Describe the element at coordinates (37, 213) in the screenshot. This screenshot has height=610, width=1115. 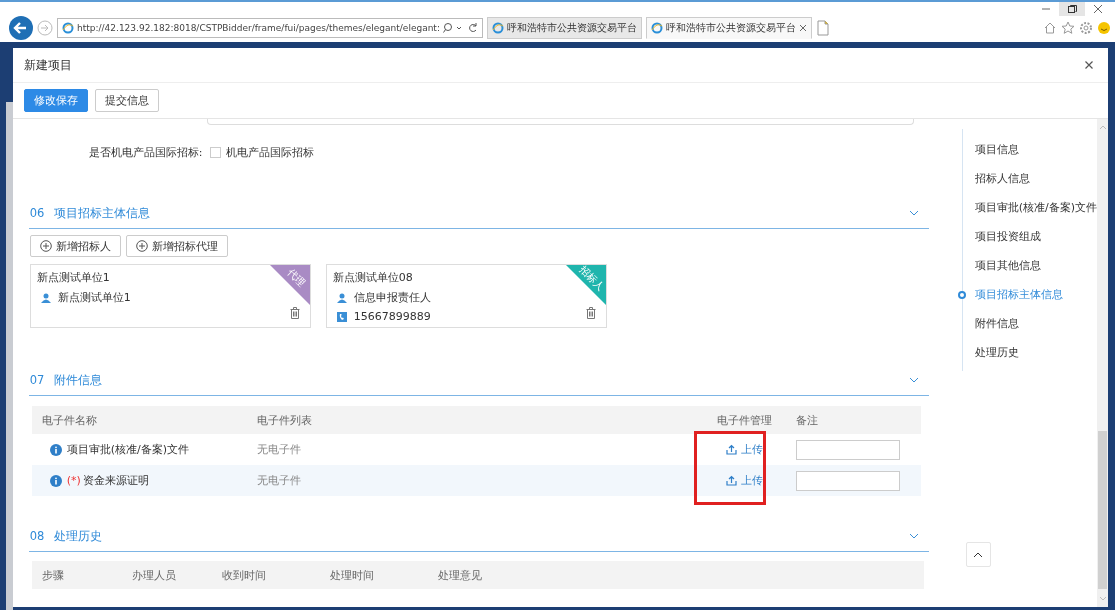
I see `section-number: 06` at that location.